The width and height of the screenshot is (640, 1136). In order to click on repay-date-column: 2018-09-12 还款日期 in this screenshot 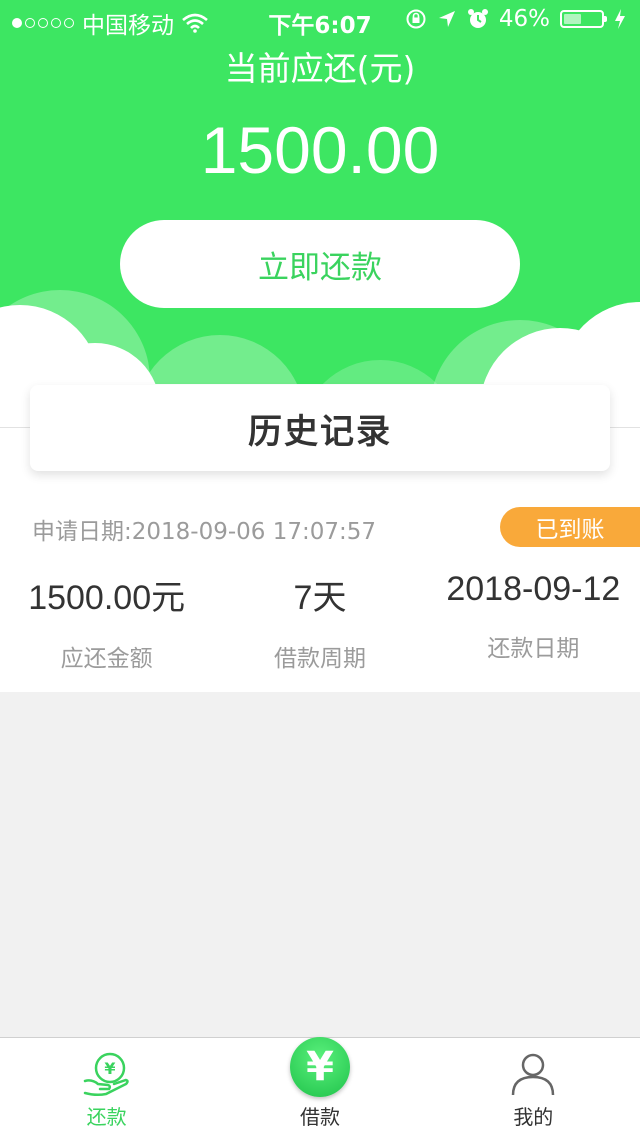, I will do `click(533, 621)`.